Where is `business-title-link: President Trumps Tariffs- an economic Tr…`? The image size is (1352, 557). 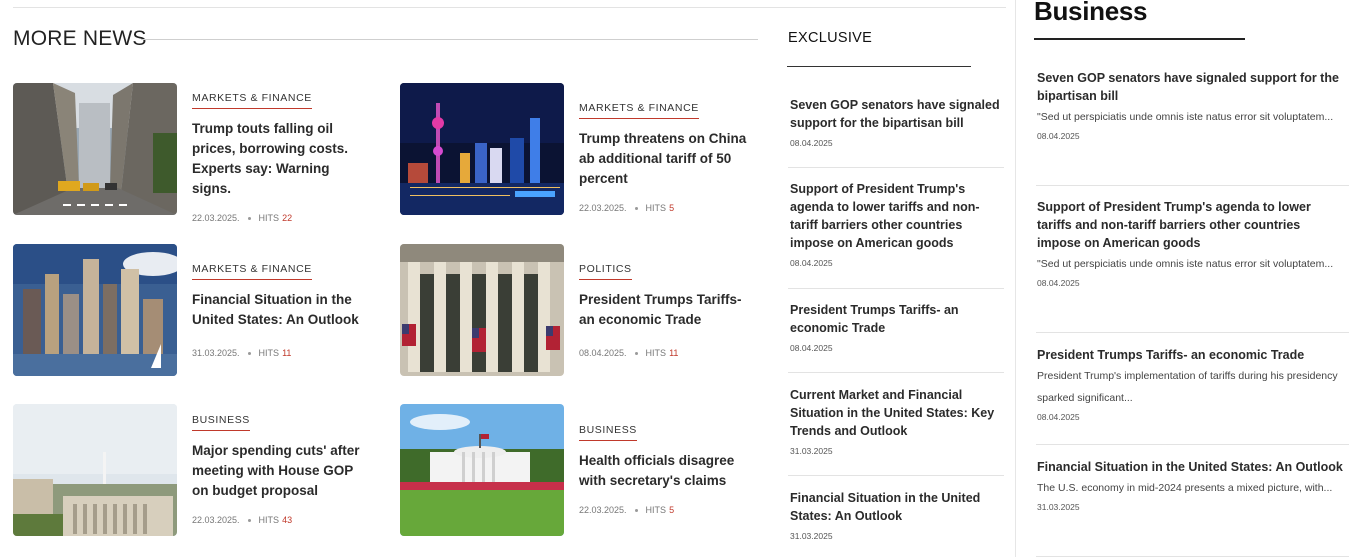 business-title-link: President Trumps Tariffs- an economic Tr… is located at coordinates (1192, 355).